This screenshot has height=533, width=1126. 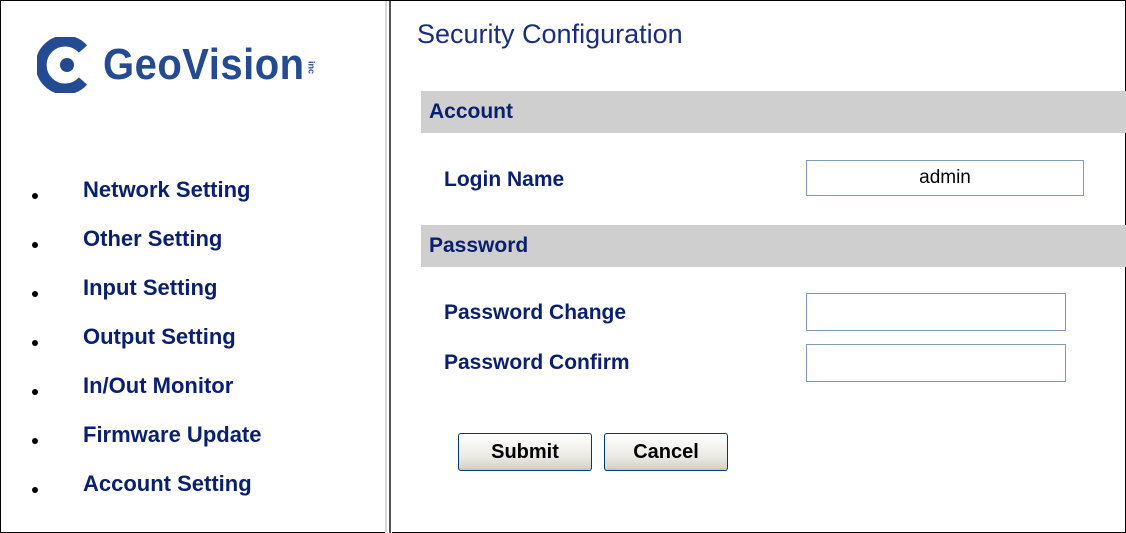 What do you see at coordinates (945, 178) in the screenshot?
I see `login-name-input` at bounding box center [945, 178].